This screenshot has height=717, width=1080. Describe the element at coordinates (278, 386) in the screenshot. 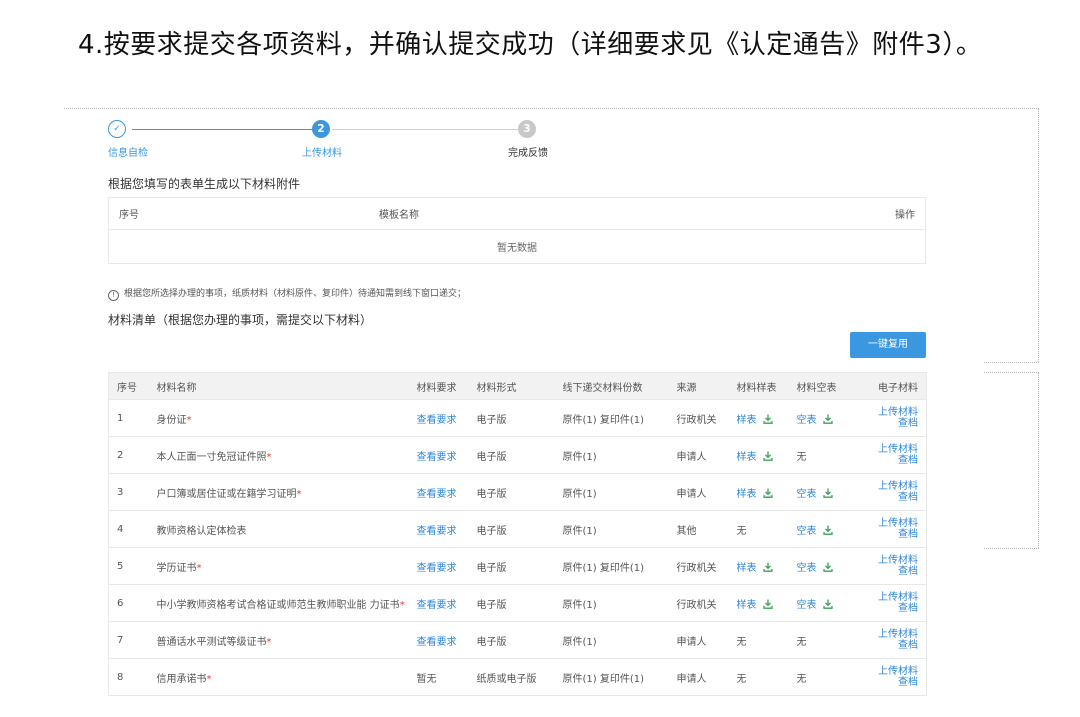

I see `column-header: 材料名称` at that location.